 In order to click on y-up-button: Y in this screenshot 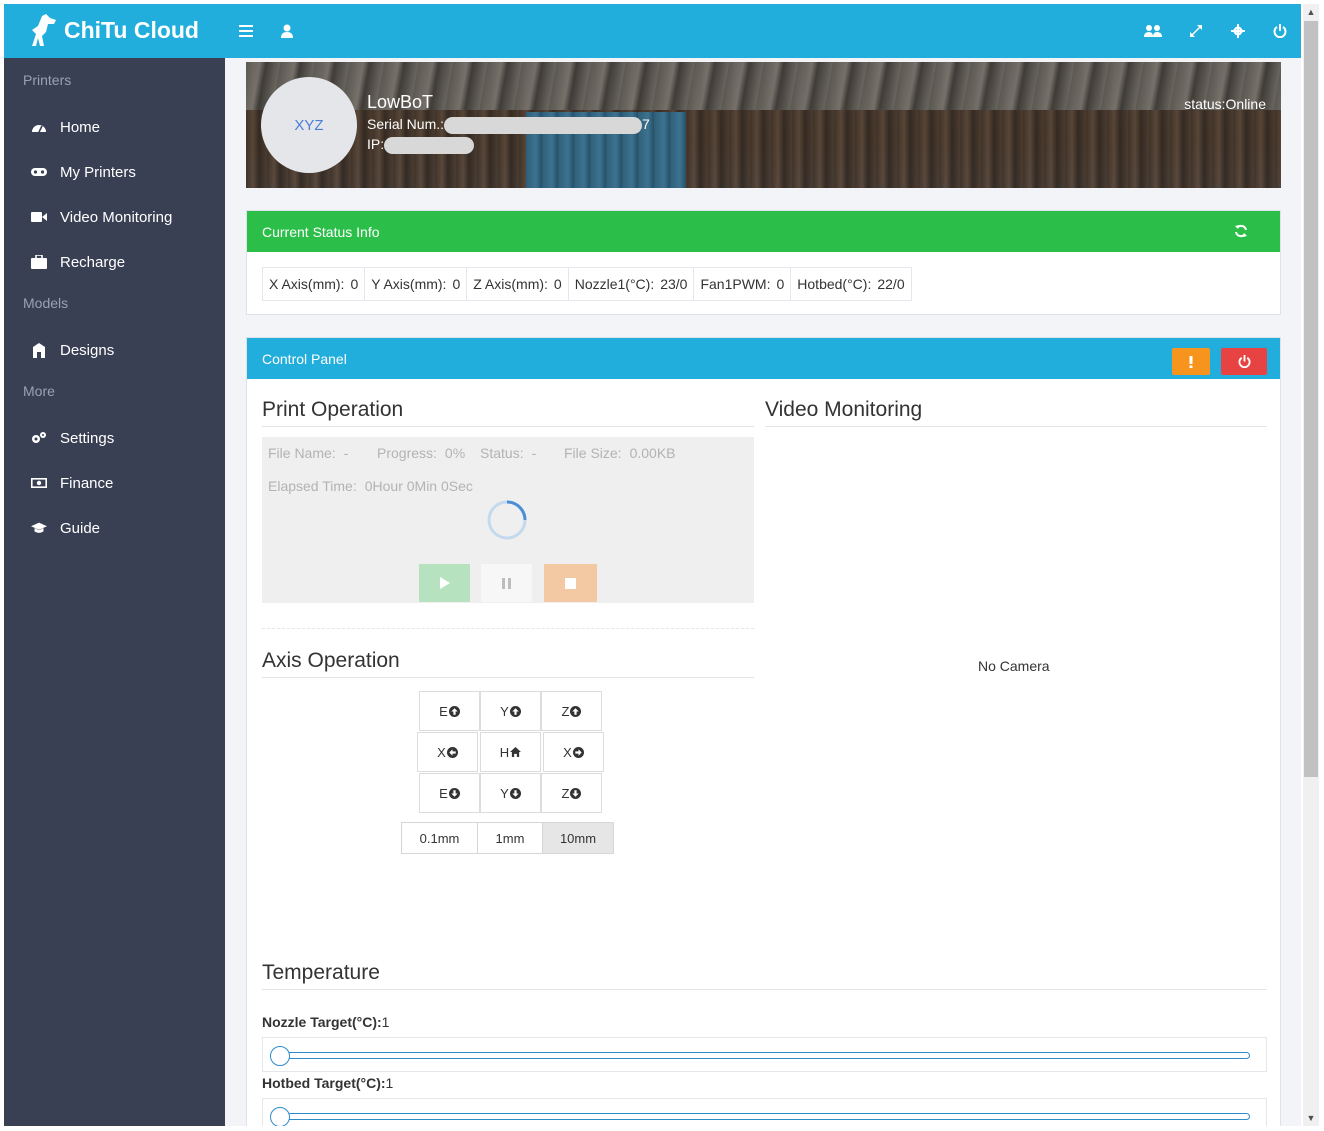, I will do `click(510, 711)`.